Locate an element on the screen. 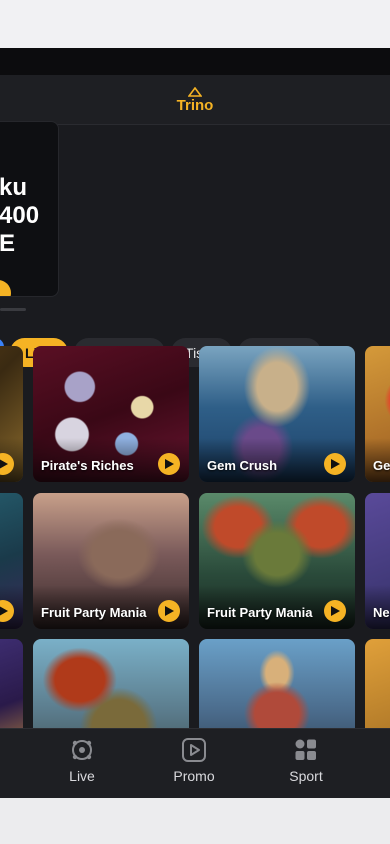 Image resolution: width=390 pixels, height=844 pixels. game-title: Ne is located at coordinates (381, 612).